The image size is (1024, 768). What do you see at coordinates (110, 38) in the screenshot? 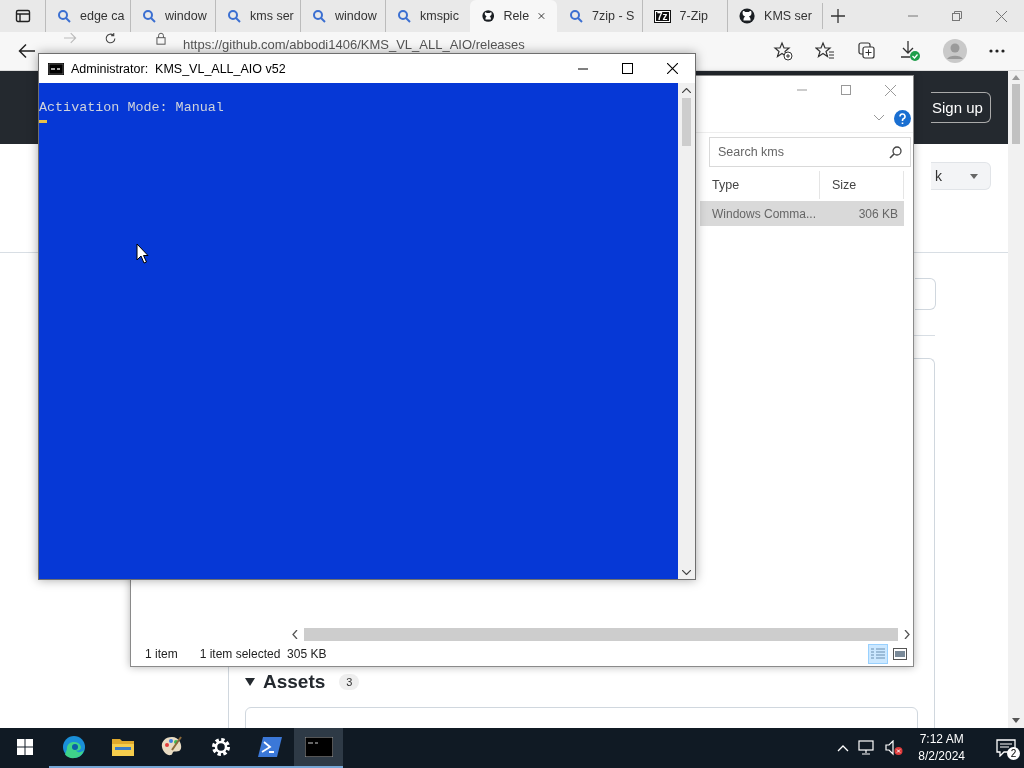
I see `refresh-icon` at bounding box center [110, 38].